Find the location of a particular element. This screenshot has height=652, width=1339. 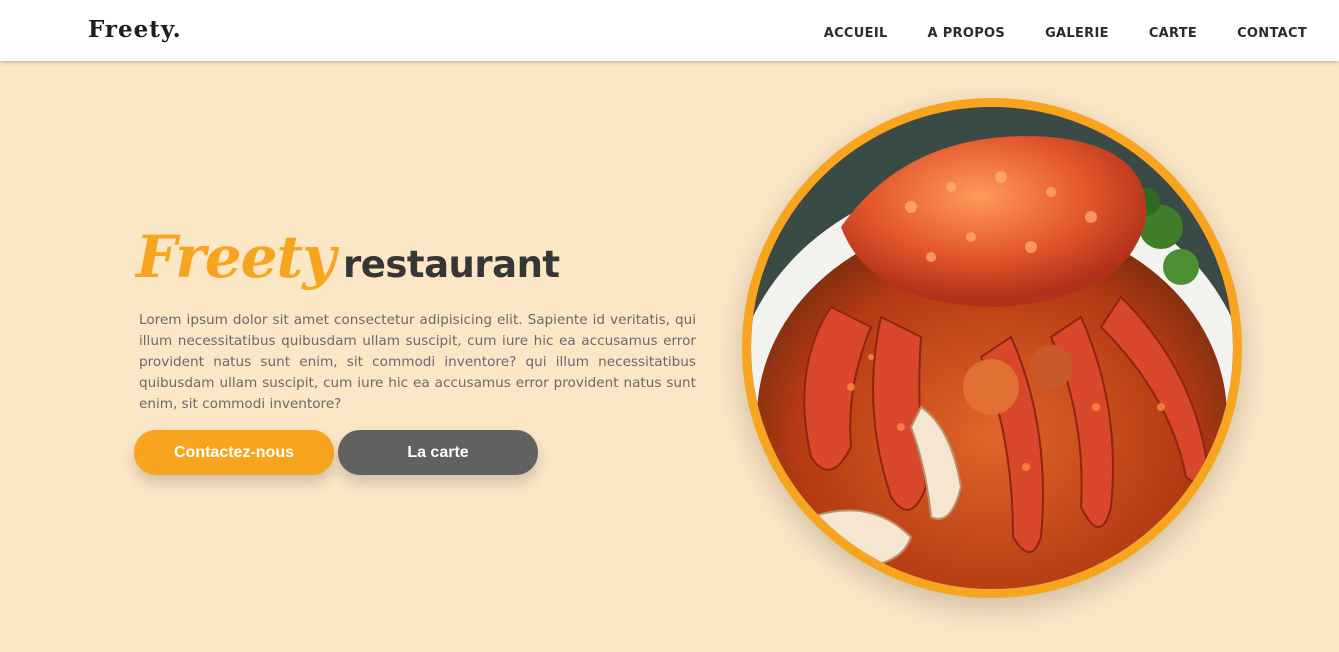

nav-menu: ACCUEIL A PROPOS GALERIE CARTE CONTACT is located at coordinates (1045, 33).